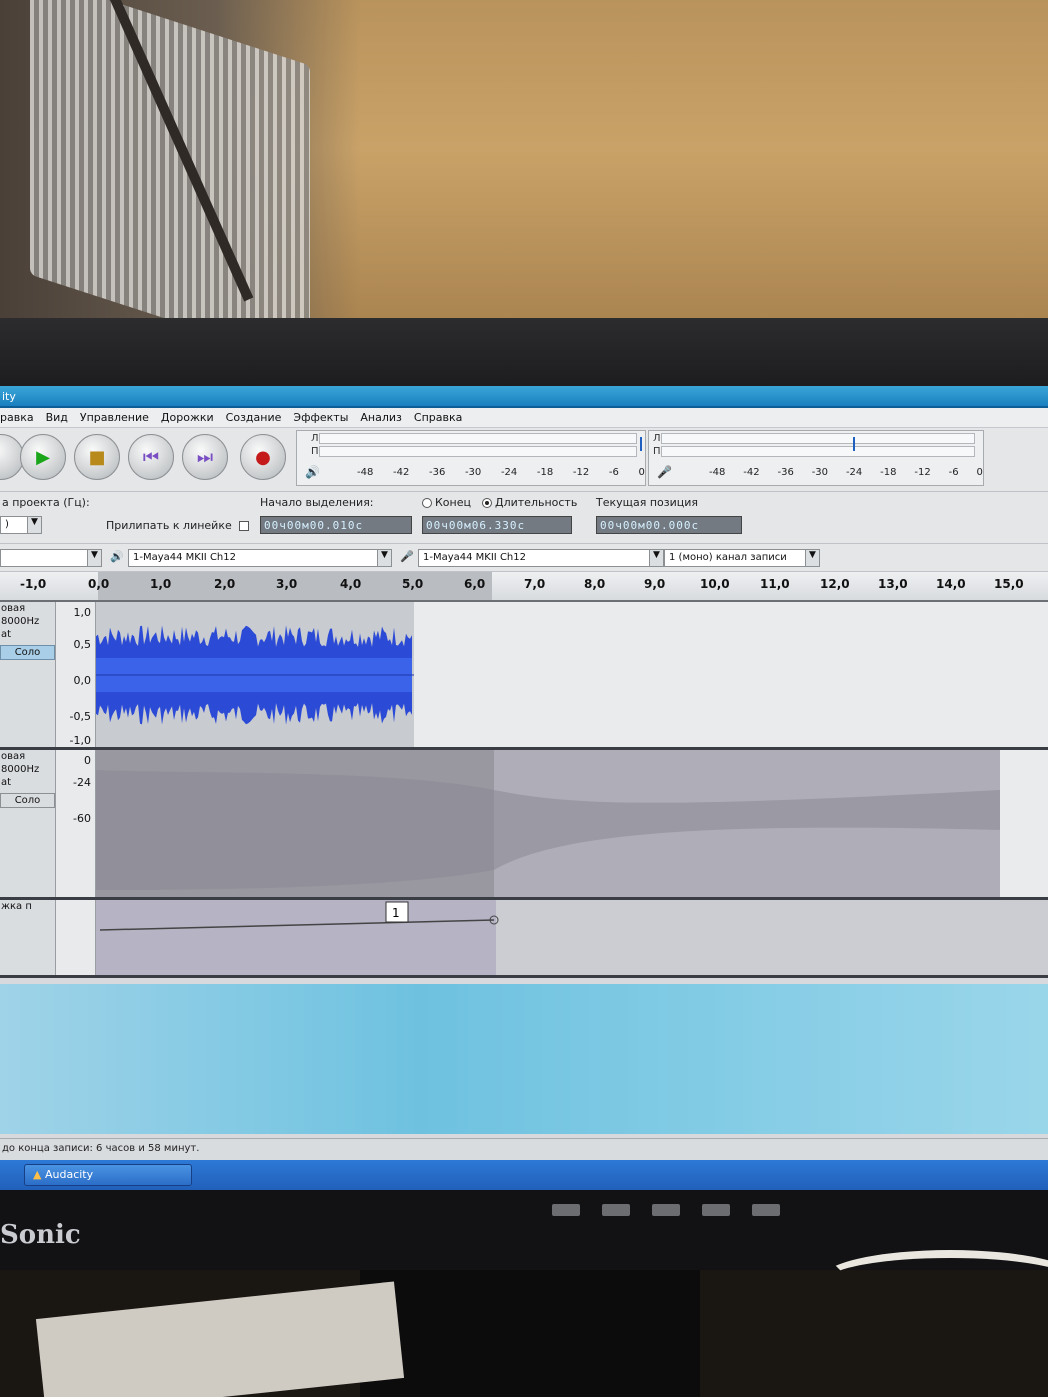 The image size is (1048, 1397). Describe the element at coordinates (82, 612) in the screenshot. I see `scale-label: 1,0` at that location.